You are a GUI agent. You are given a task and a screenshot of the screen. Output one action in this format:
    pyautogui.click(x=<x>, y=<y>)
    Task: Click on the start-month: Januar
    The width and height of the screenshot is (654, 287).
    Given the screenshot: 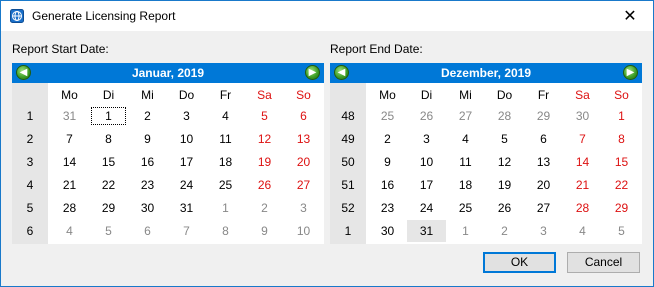 What is the action you would take?
    pyautogui.click(x=151, y=73)
    